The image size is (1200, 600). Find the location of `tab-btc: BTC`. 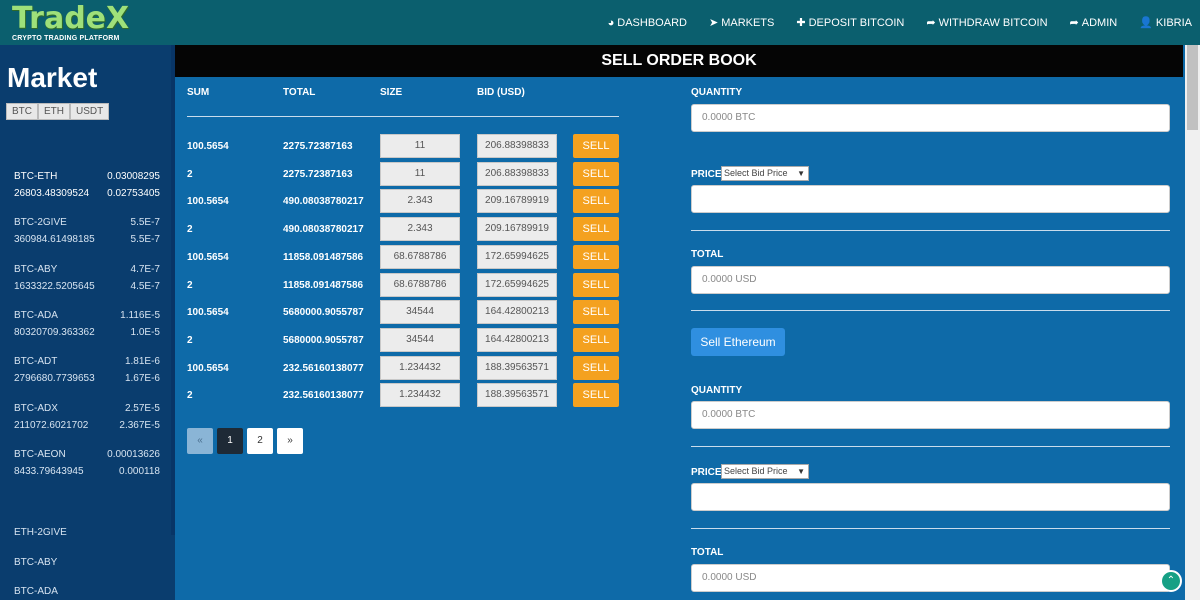

tab-btc: BTC is located at coordinates (22, 111).